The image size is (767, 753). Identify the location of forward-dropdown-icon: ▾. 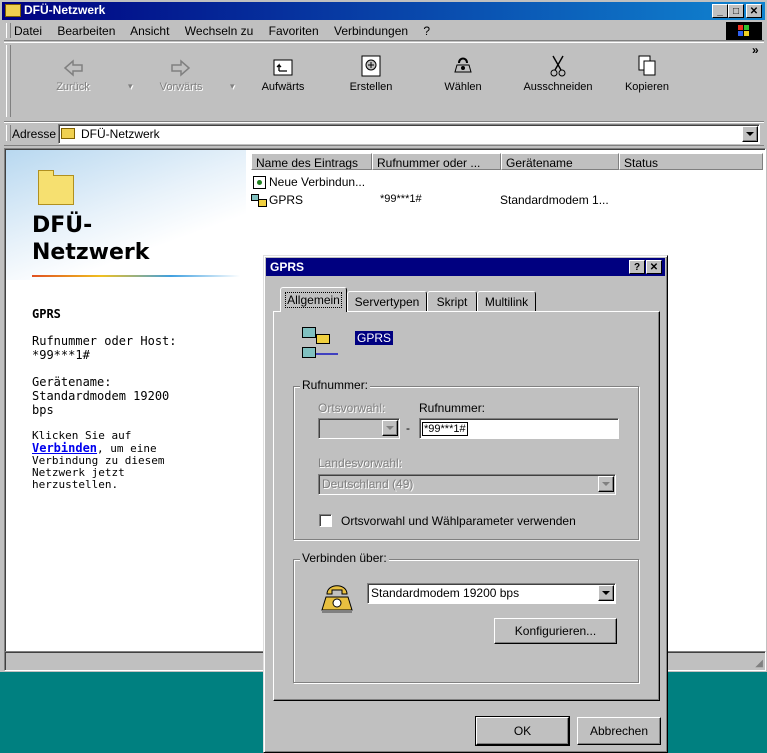
(232, 86).